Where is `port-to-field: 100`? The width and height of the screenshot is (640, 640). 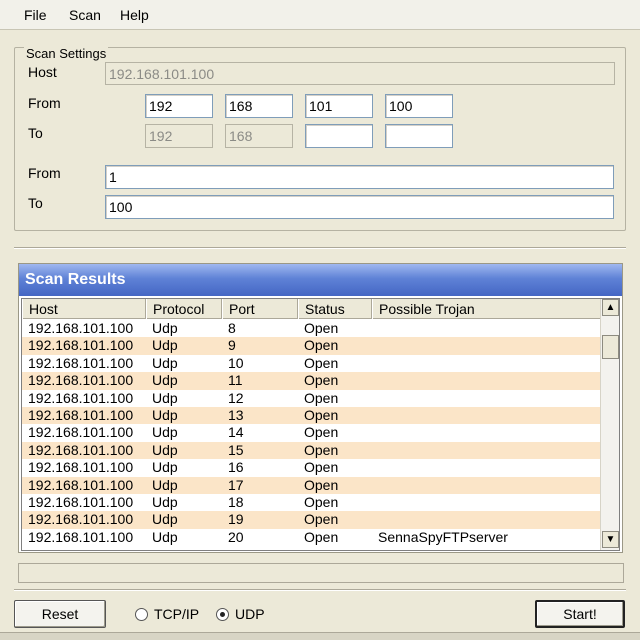
port-to-field: 100 is located at coordinates (359, 207).